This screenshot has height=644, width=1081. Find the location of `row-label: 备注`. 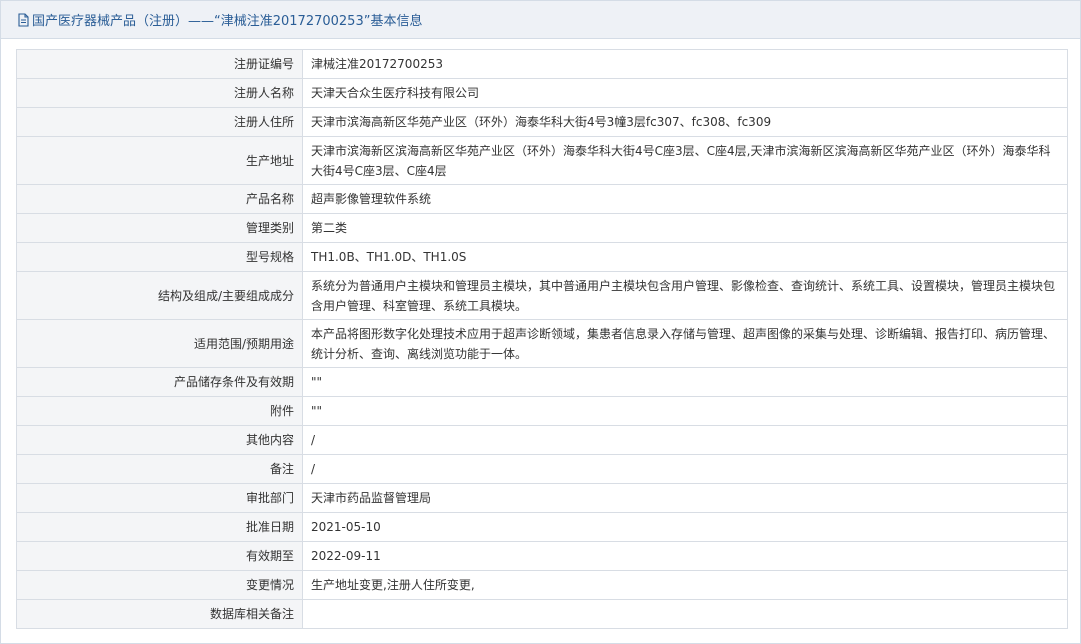

row-label: 备注 is located at coordinates (159, 469).